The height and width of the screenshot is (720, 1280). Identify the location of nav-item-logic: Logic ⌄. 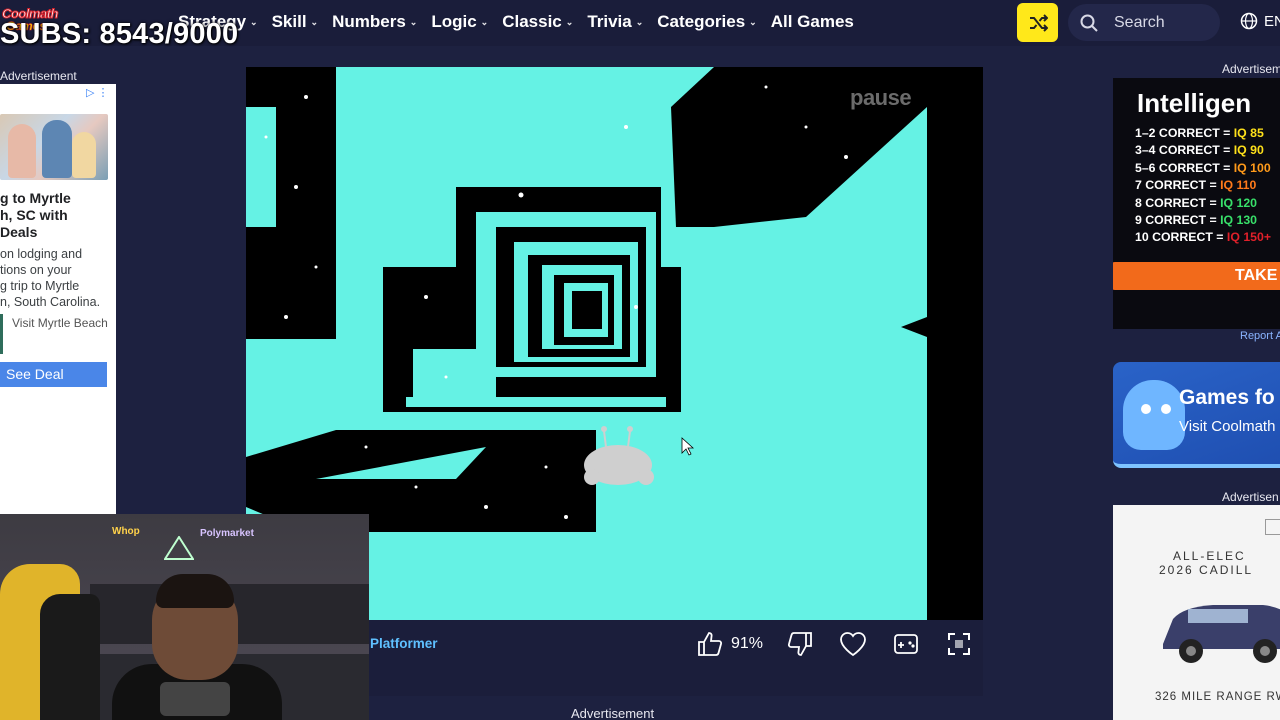
(459, 22).